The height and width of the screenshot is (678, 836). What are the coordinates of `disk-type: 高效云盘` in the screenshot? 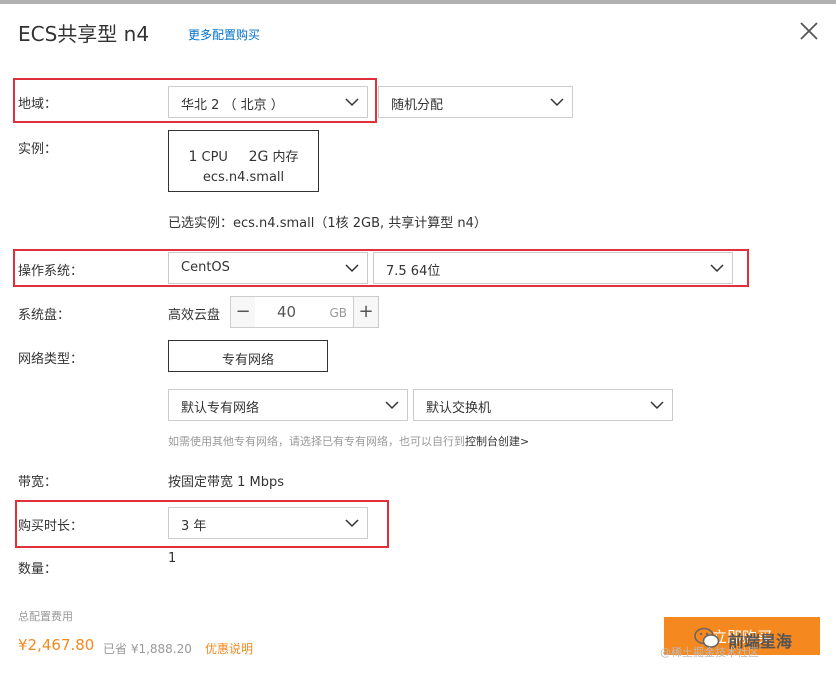 It's located at (194, 315).